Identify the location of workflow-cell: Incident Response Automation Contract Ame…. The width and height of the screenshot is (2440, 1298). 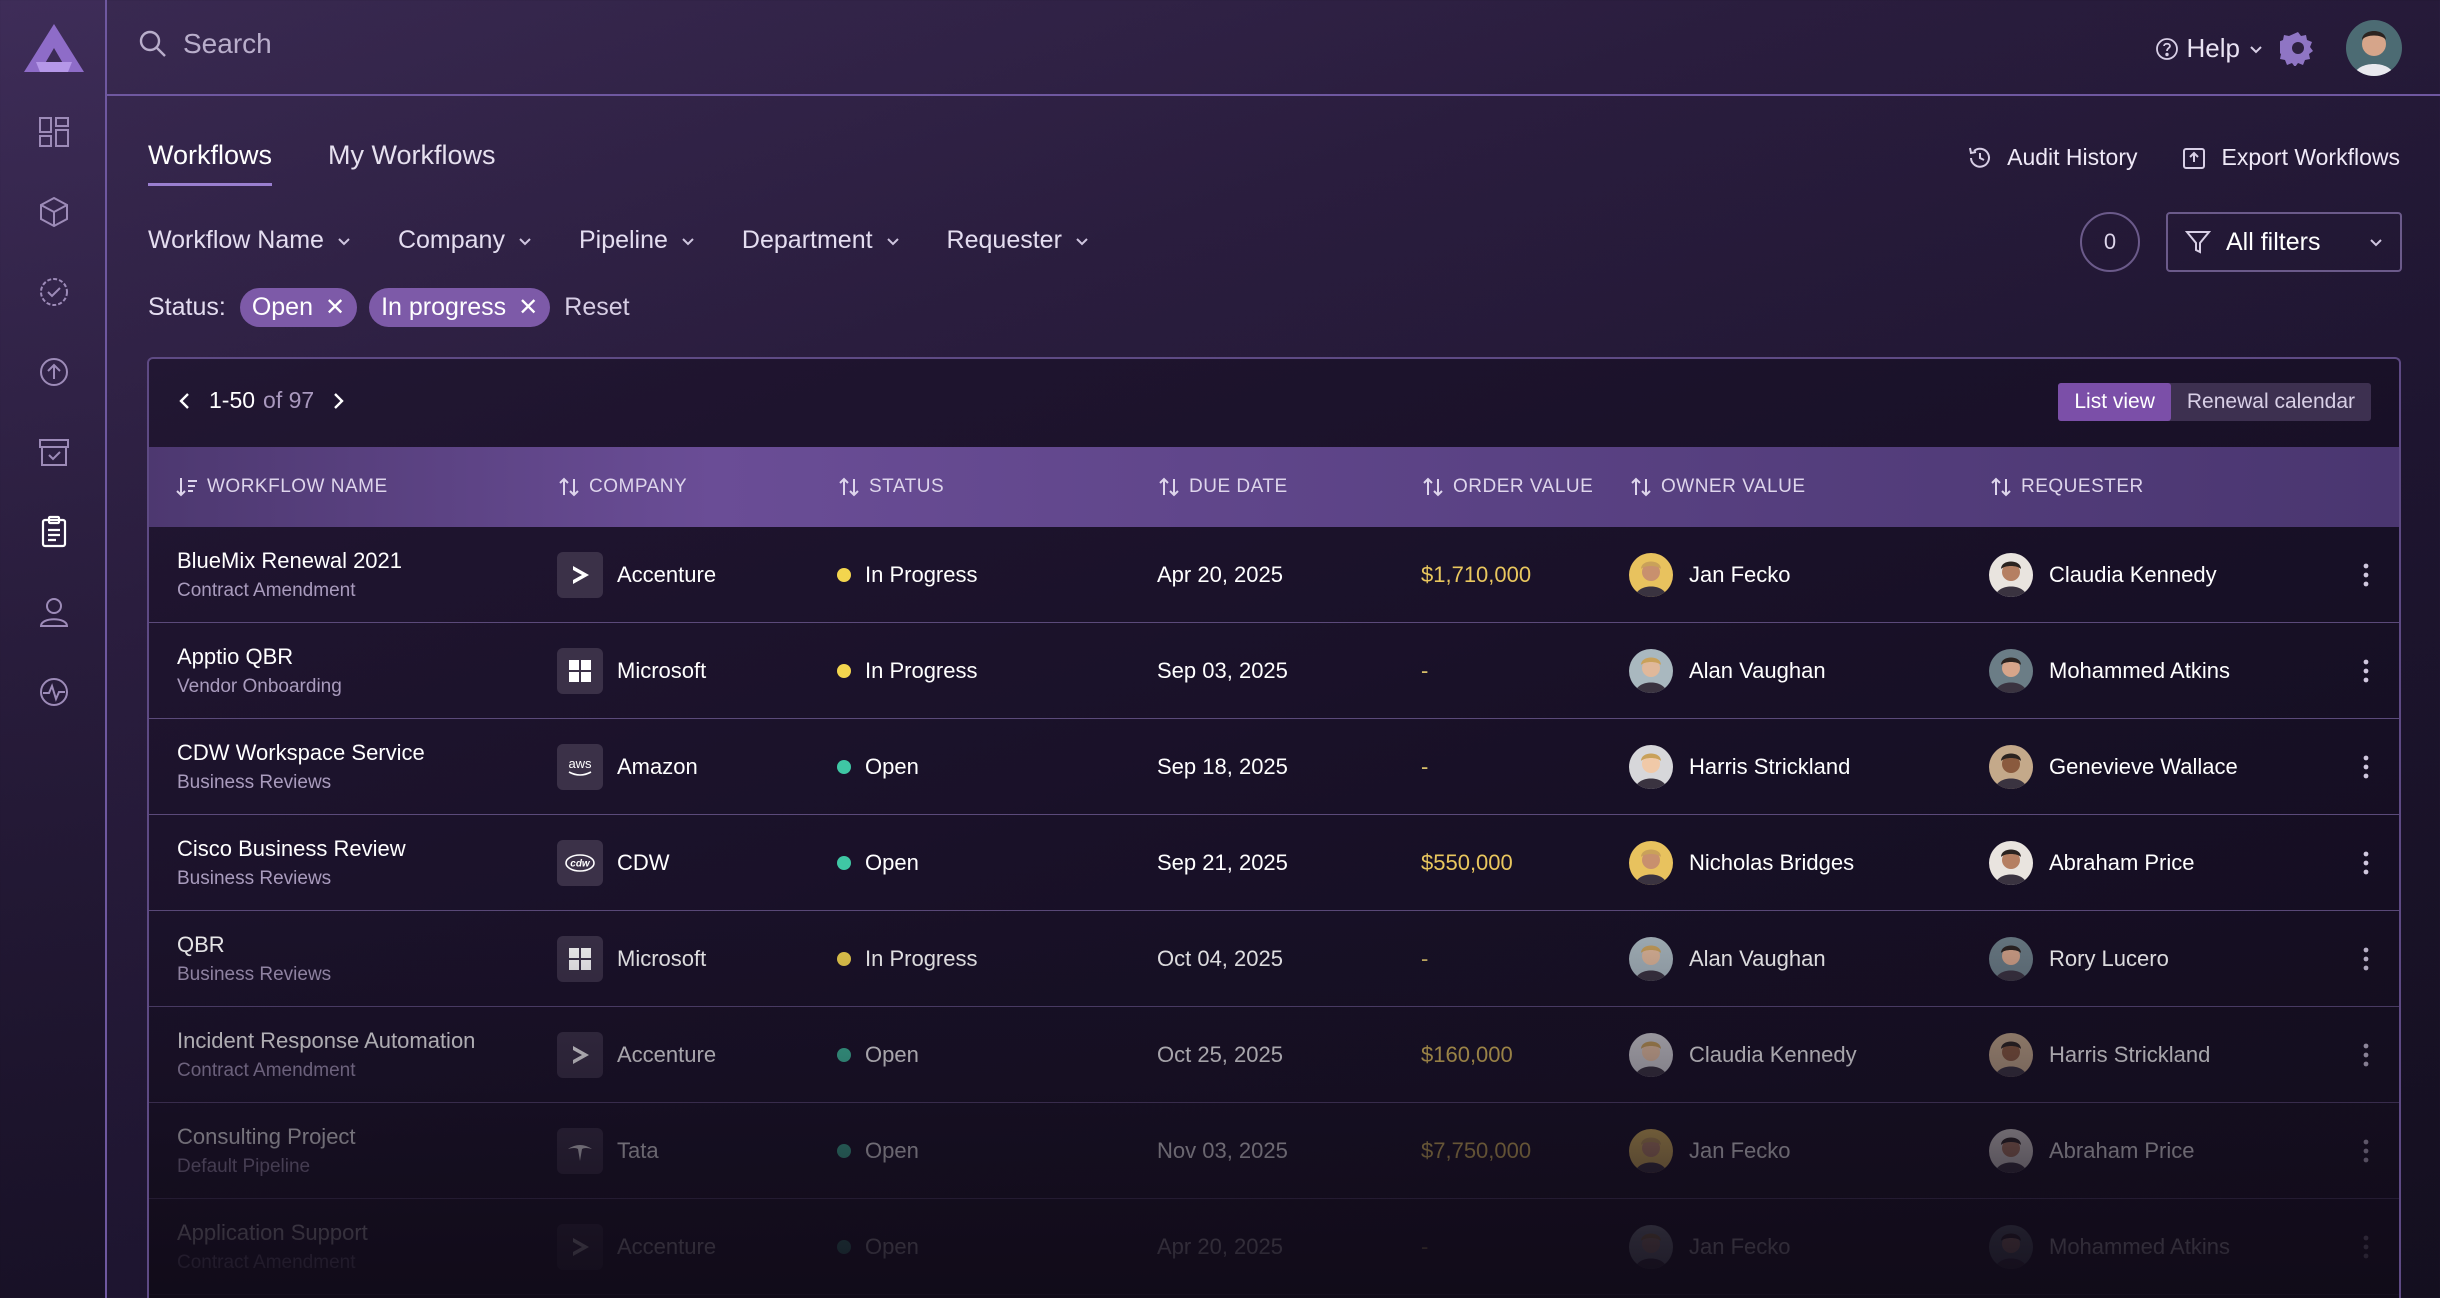
(326, 1055).